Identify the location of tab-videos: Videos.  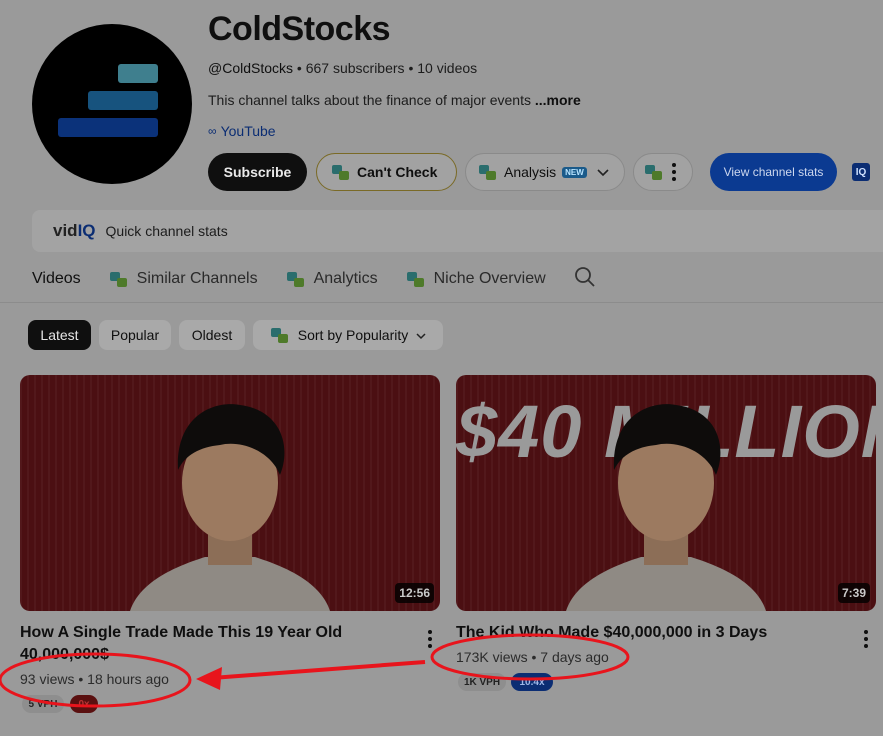
(56, 279).